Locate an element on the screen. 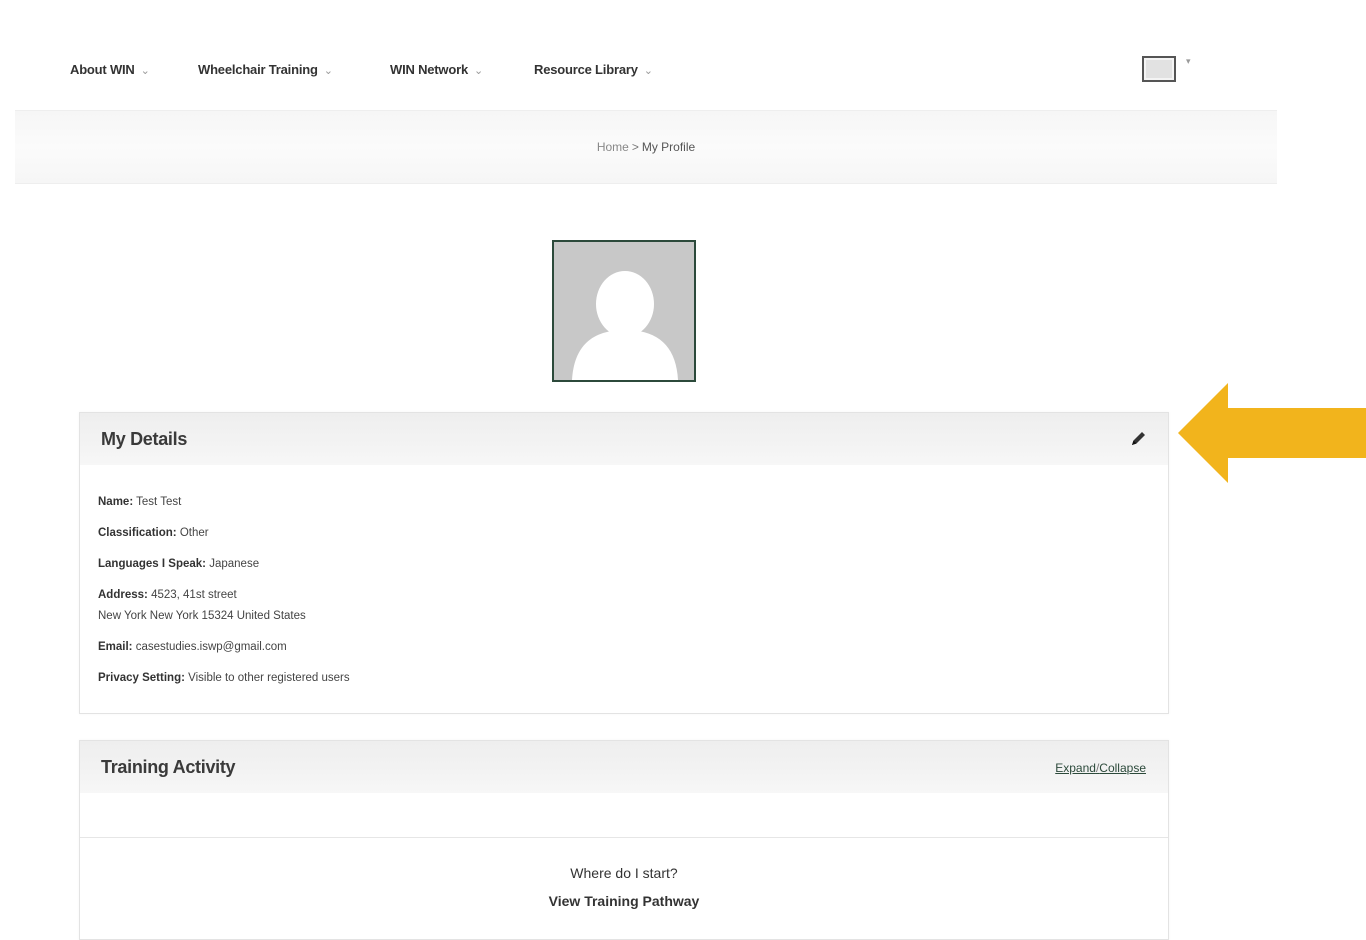 The height and width of the screenshot is (940, 1366). detail-address-line1: 4523, 41st street is located at coordinates (194, 595).